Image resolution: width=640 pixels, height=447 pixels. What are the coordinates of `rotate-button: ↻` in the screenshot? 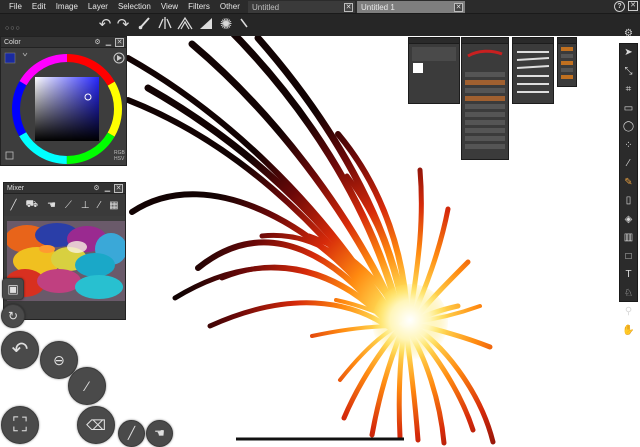 It's located at (13, 316).